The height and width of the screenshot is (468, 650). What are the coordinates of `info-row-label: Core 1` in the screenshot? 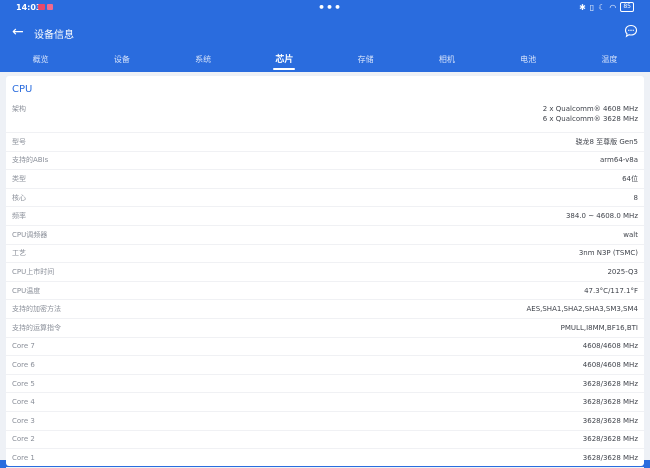 It's located at (23, 457).